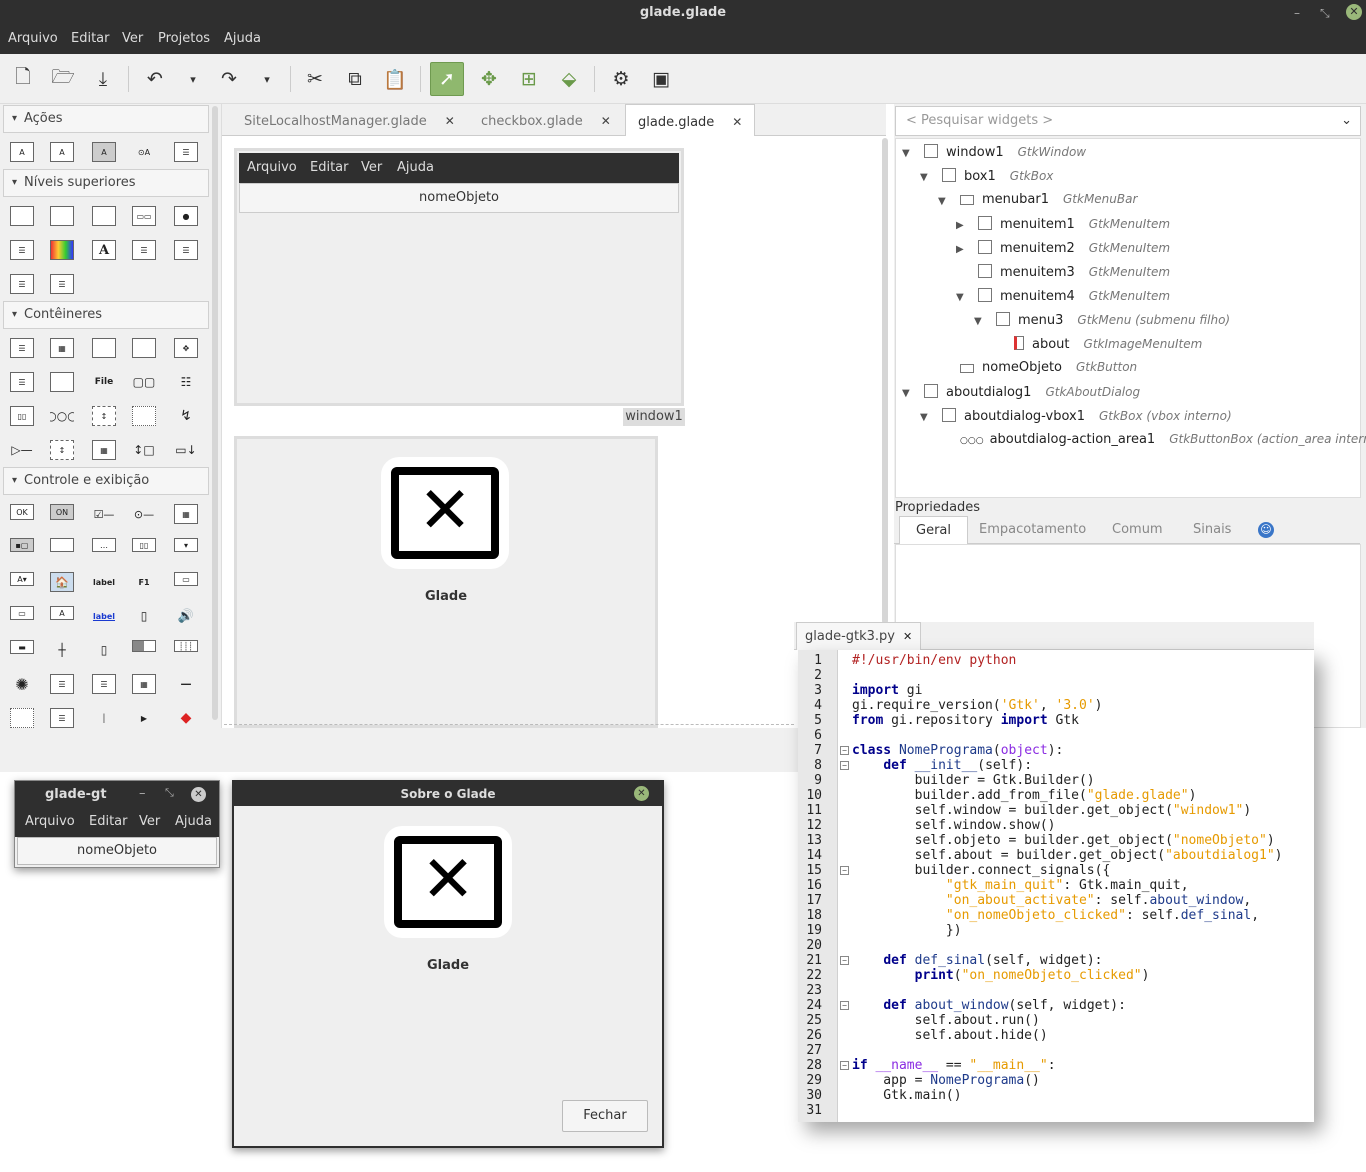  Describe the element at coordinates (104, 416) in the screenshot. I see `layout-icon: ↕` at that location.